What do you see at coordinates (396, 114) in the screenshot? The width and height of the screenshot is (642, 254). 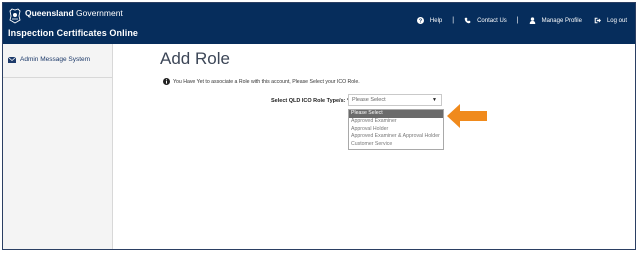 I see `dropdown-option: Please Select` at bounding box center [396, 114].